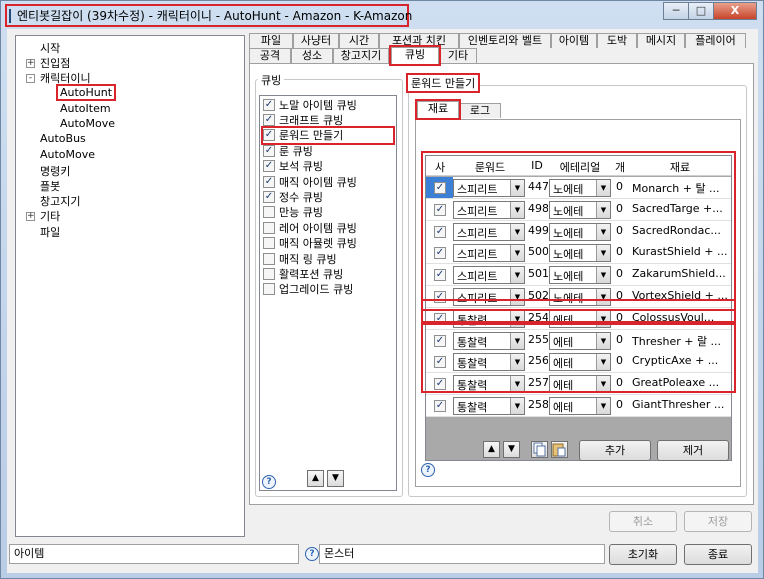  What do you see at coordinates (359, 40) in the screenshot?
I see `tab-time: 시간` at bounding box center [359, 40].